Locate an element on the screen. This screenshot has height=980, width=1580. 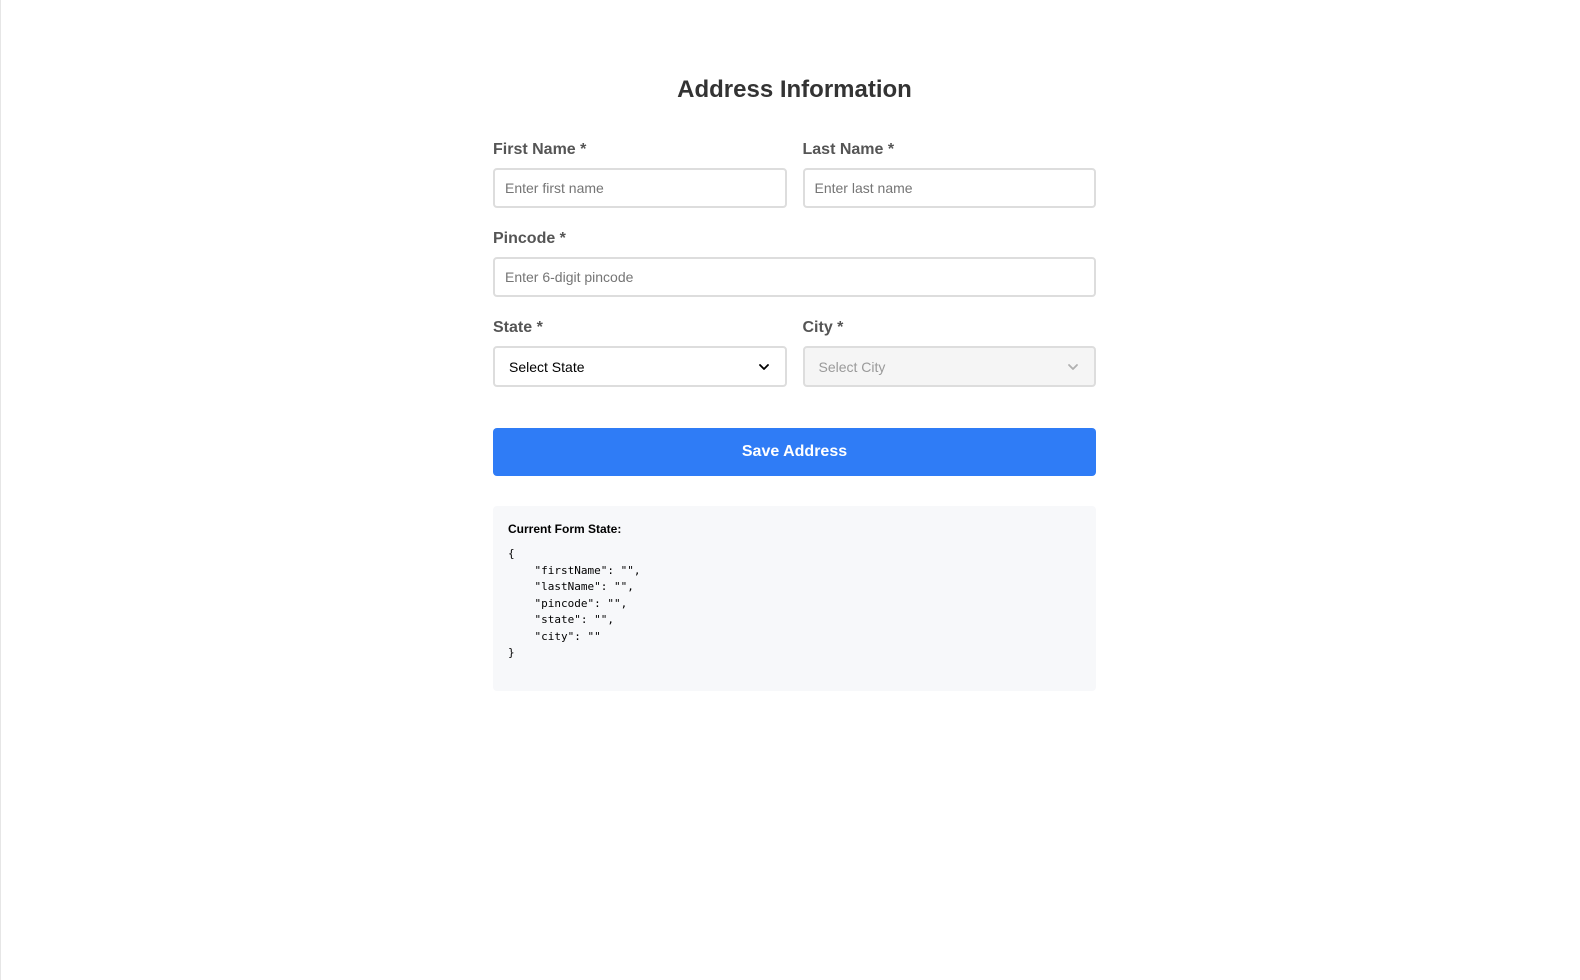
last-name-field: Last Name * is located at coordinates (949, 174).